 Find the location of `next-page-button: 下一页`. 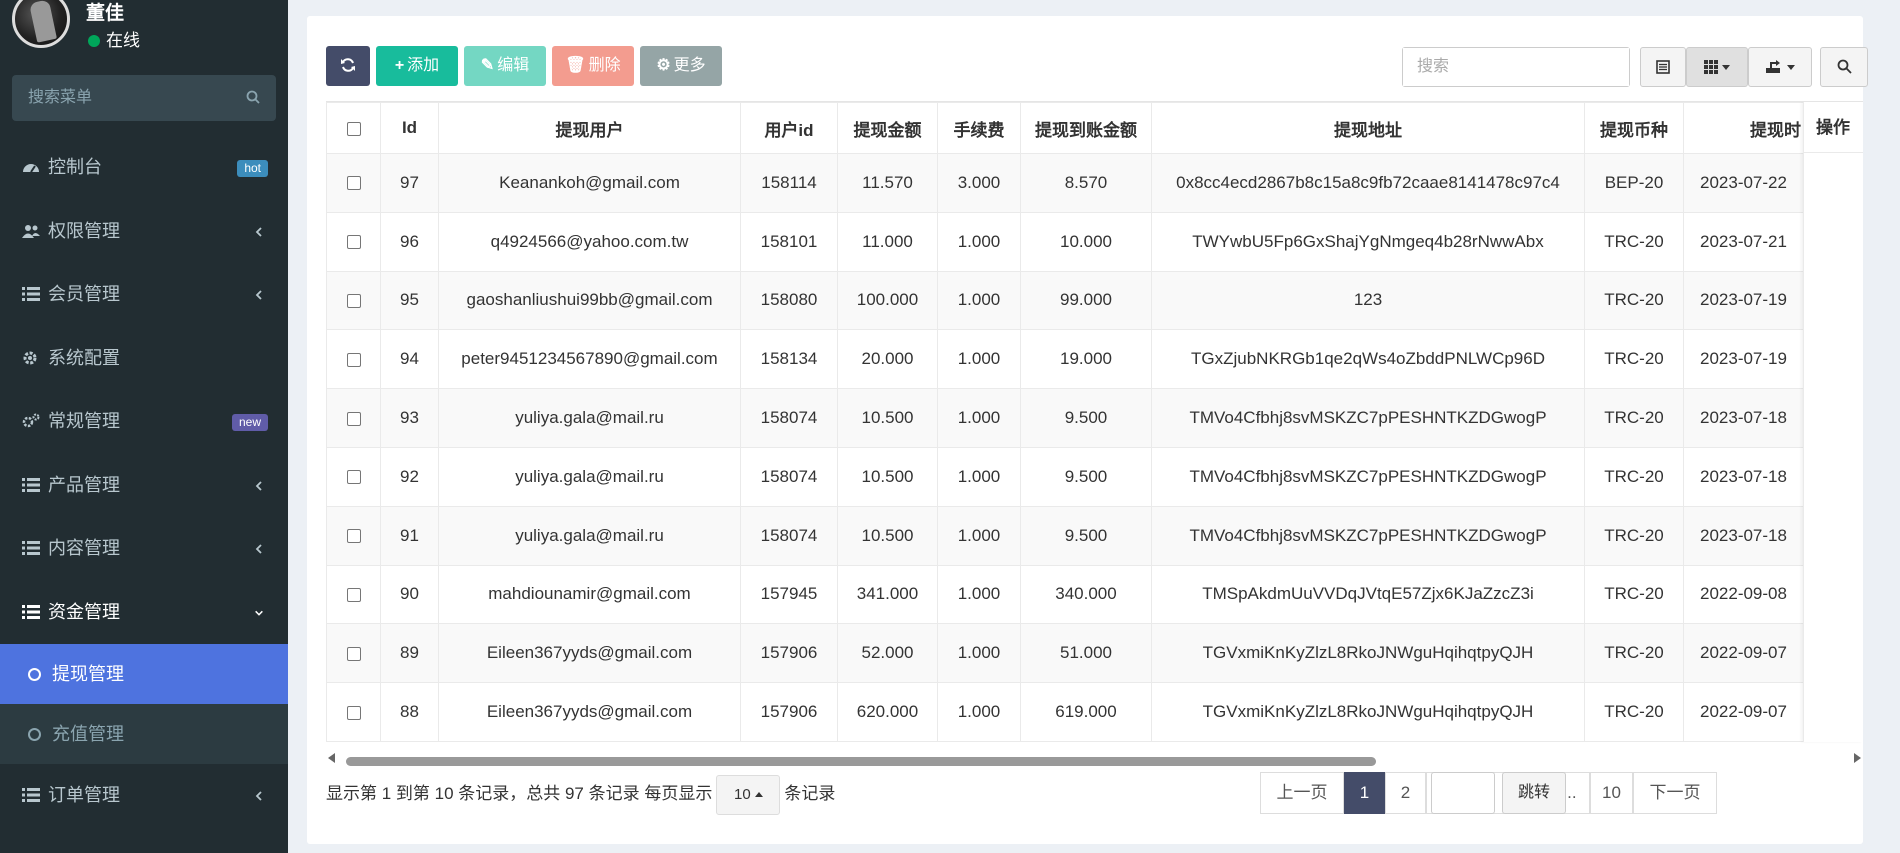

next-page-button: 下一页 is located at coordinates (1675, 793).